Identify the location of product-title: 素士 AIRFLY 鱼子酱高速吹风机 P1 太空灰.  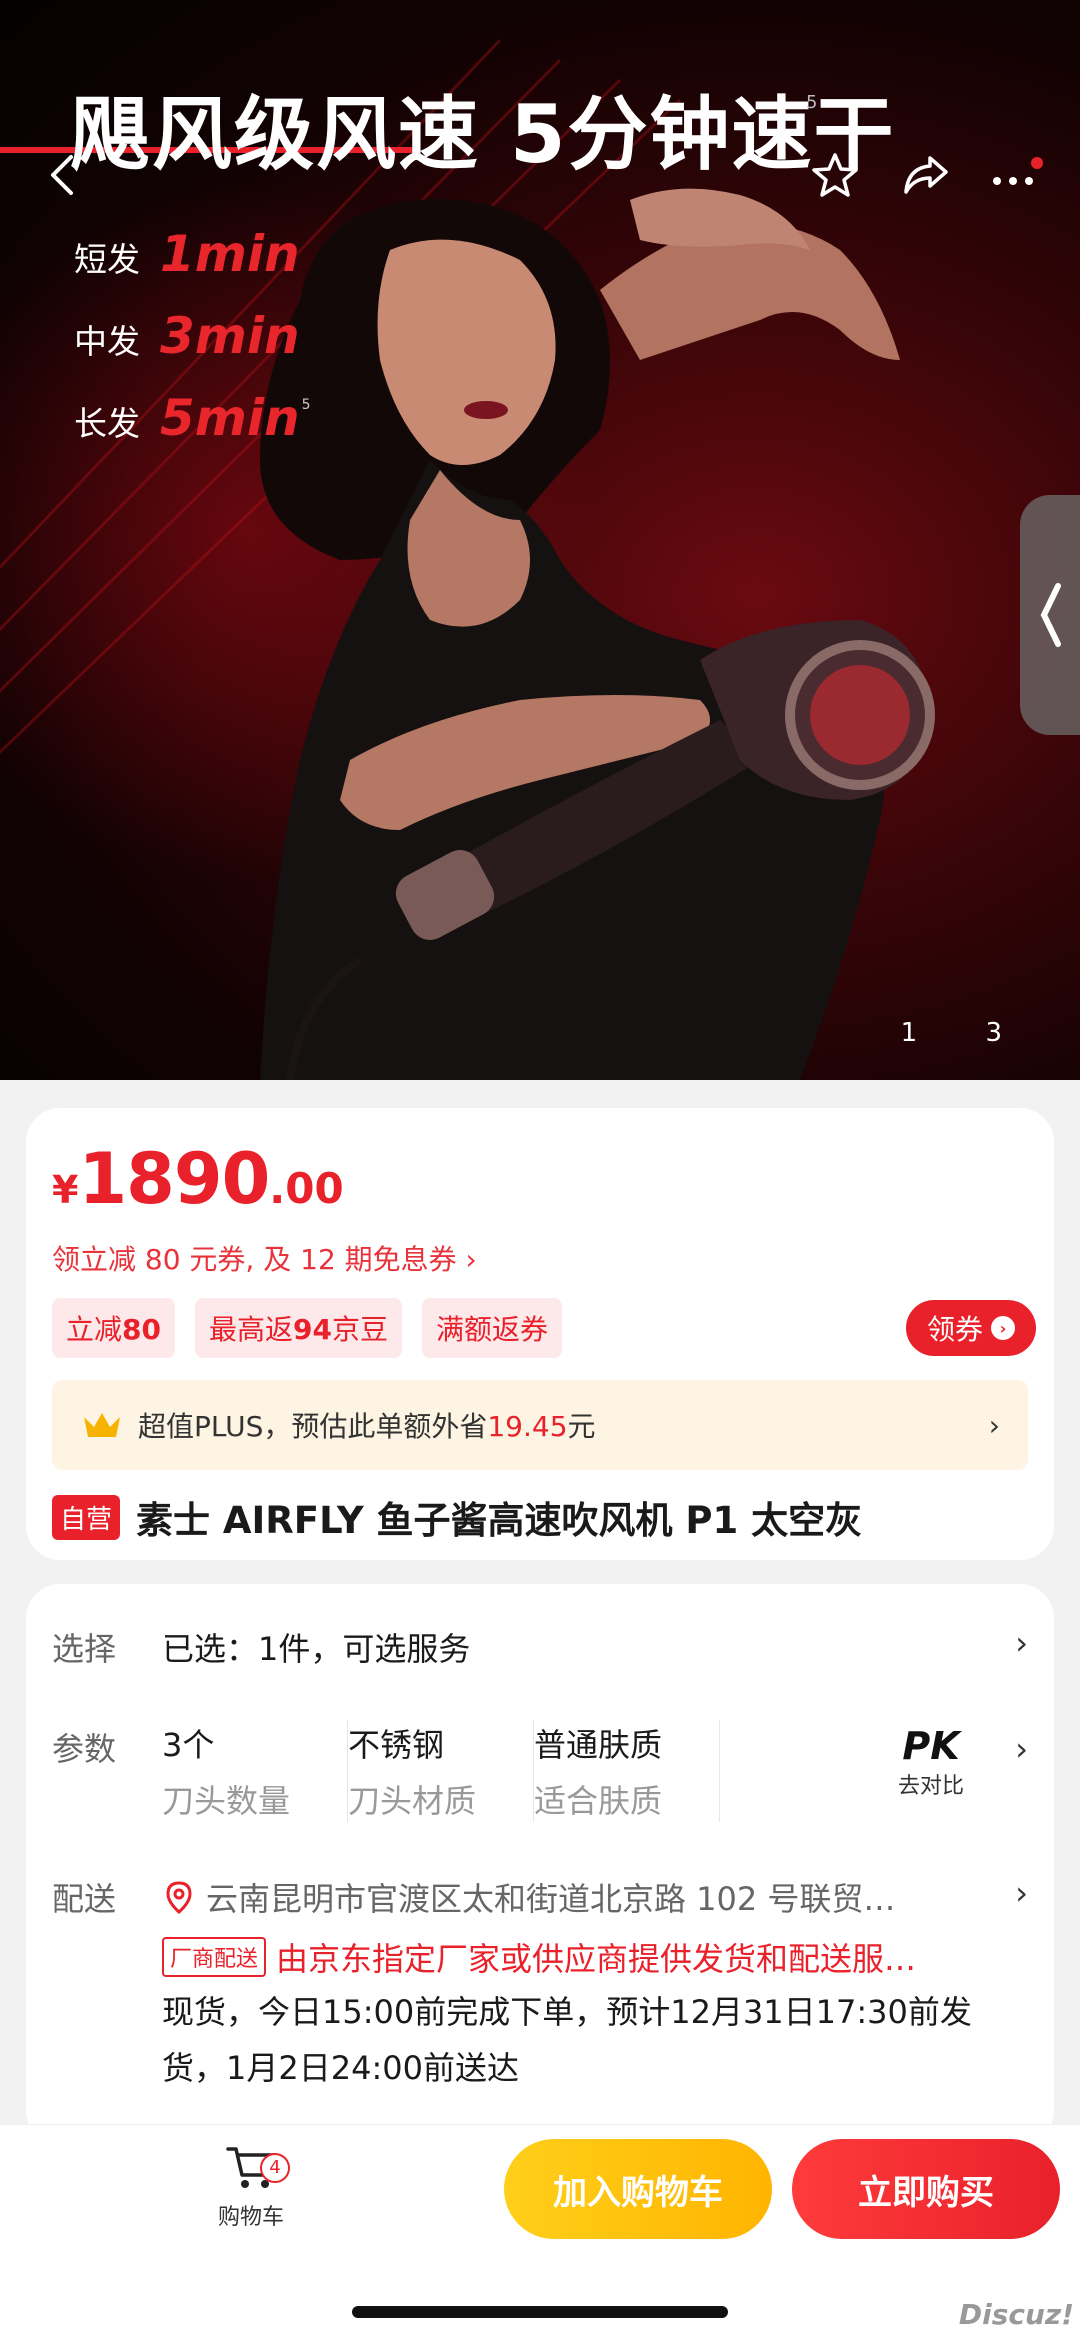
(499, 1520).